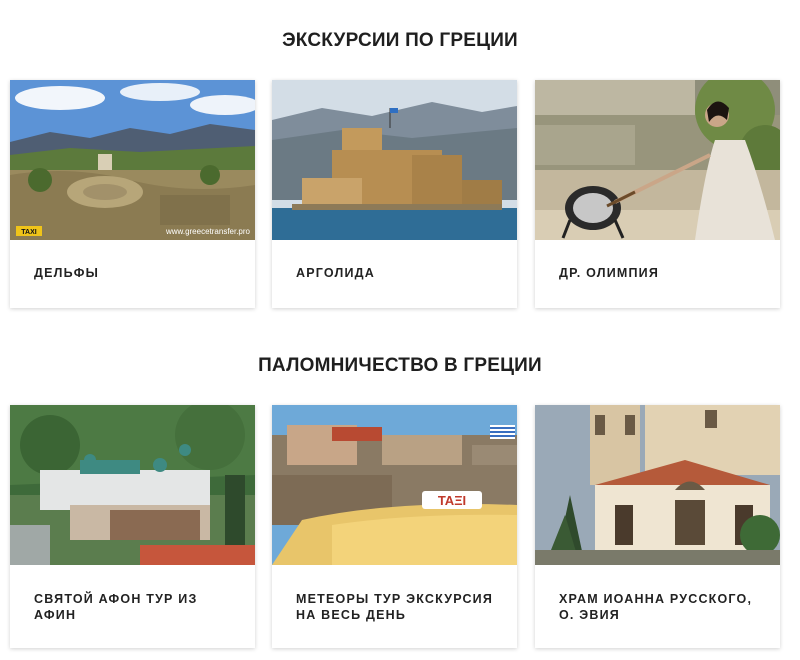  Describe the element at coordinates (397, 607) in the screenshot. I see `card-label: МЕТЕОРЫ ТУР ЭКСКУРСИЯ НА ВЕСЬ ДЕНЬ` at that location.